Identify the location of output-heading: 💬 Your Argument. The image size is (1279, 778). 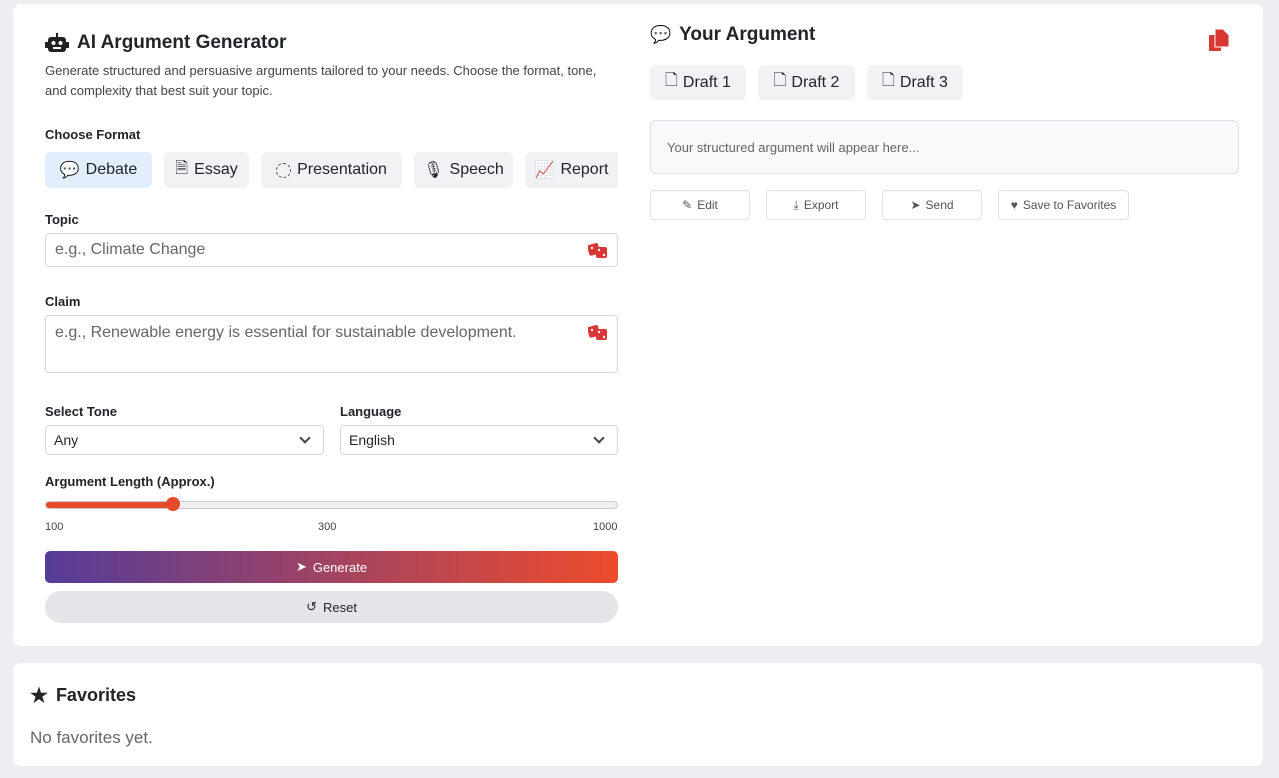
(732, 35).